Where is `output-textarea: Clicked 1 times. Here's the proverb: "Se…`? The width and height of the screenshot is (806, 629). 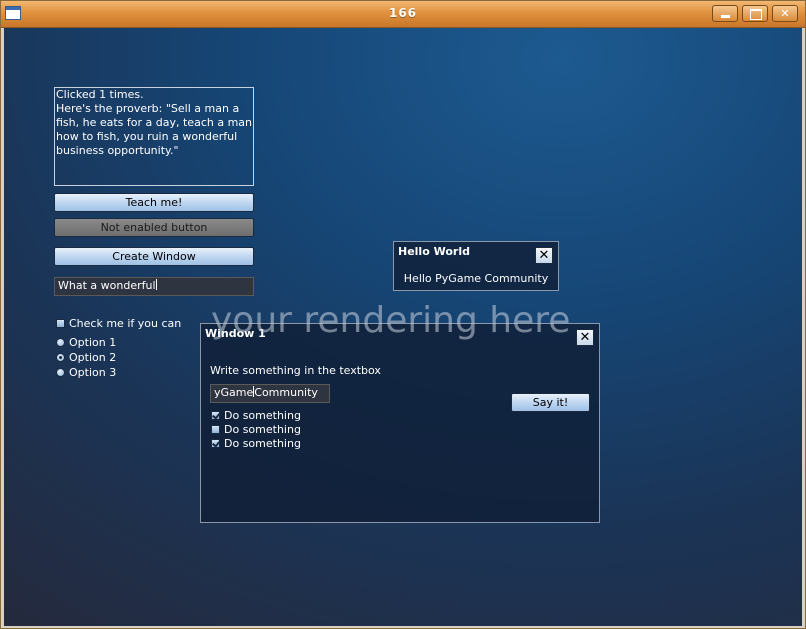 output-textarea: Clicked 1 times. Here's the proverb: "Se… is located at coordinates (154, 136).